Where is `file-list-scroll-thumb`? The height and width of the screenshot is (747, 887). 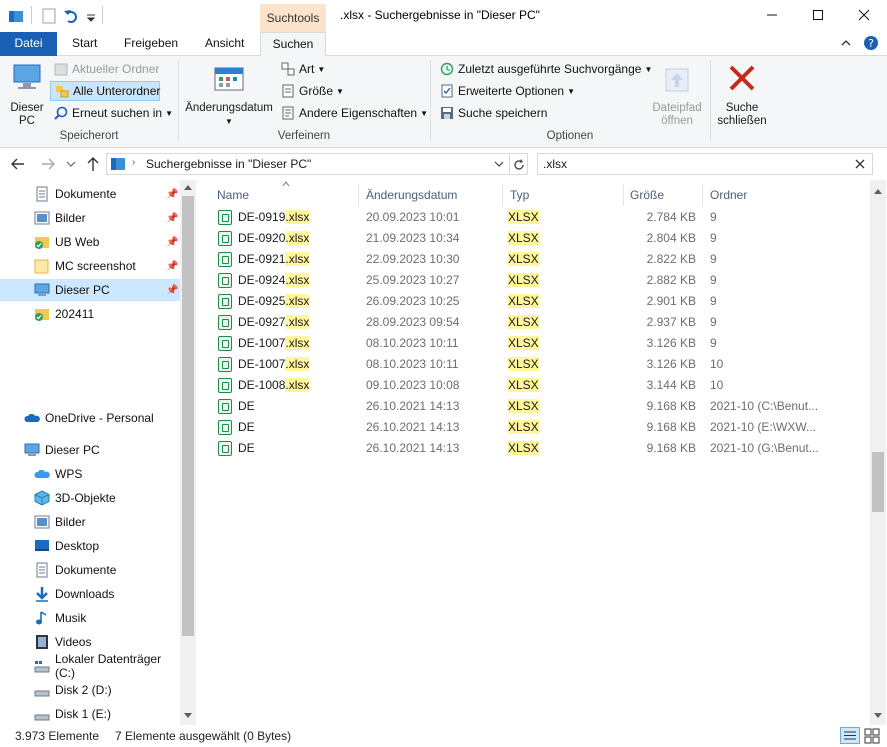 file-list-scroll-thumb is located at coordinates (878, 482).